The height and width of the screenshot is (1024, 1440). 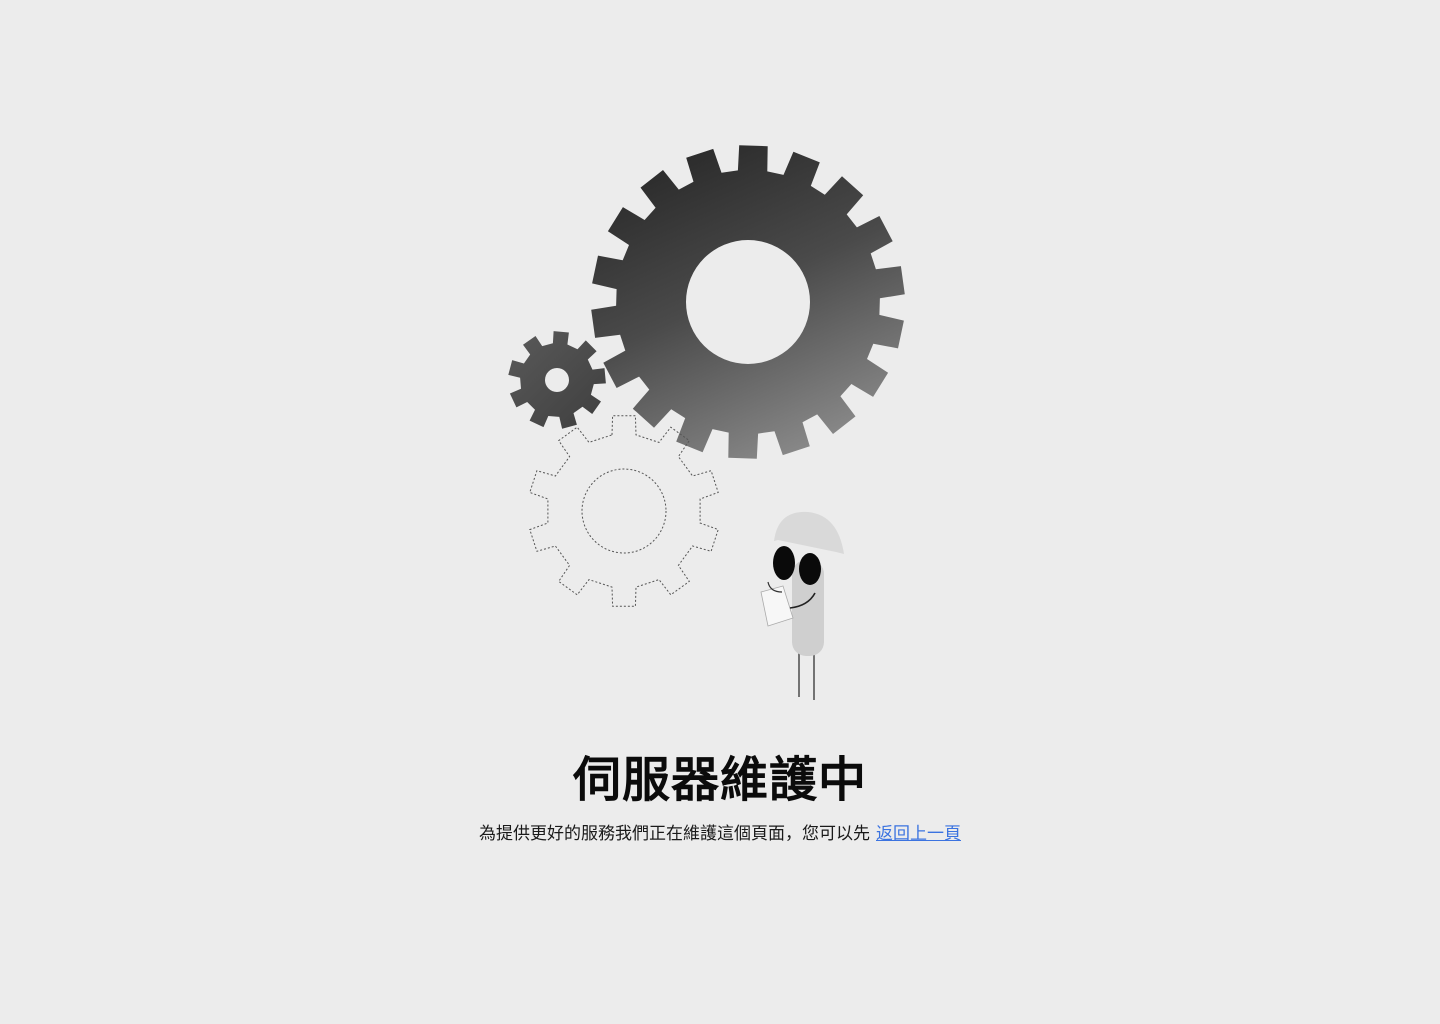 What do you see at coordinates (748, 302) in the screenshot?
I see `large-gear-icon` at bounding box center [748, 302].